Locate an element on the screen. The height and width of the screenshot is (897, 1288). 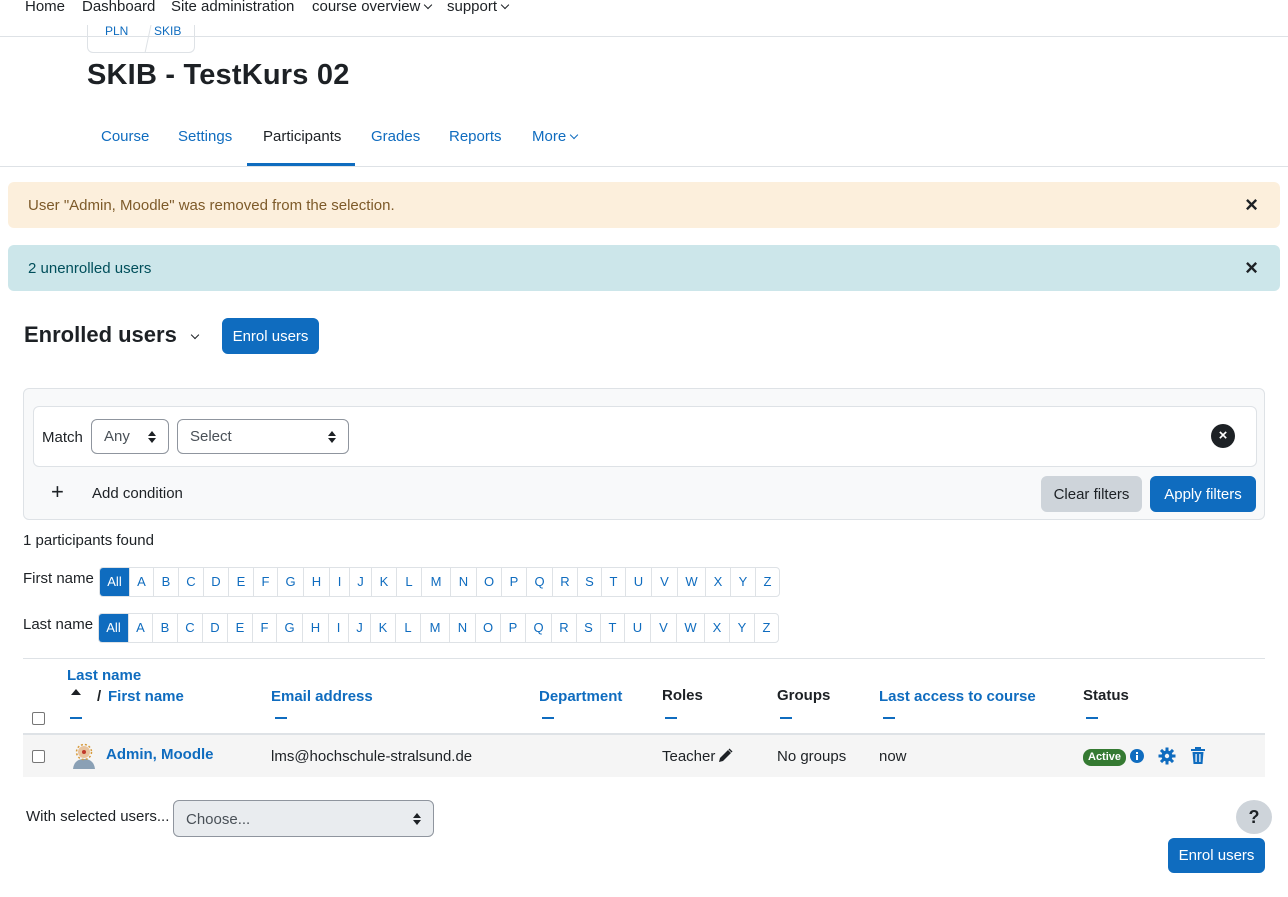
first-initial-letter: M is located at coordinates (436, 582).